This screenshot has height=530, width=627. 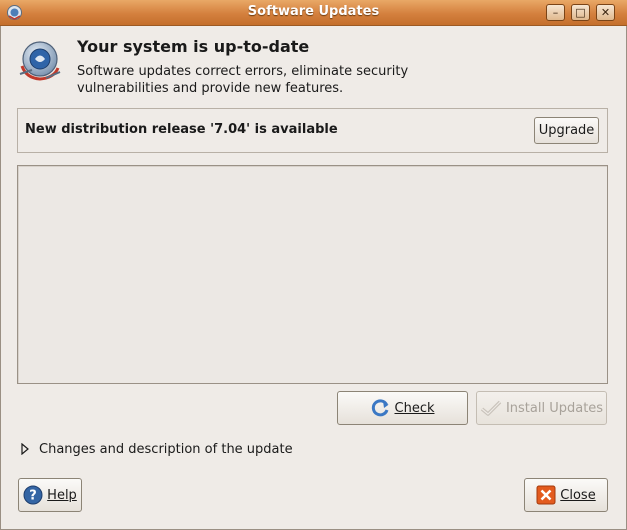 I want to click on upgrade-button-label: Upgrade, so click(x=566, y=130).